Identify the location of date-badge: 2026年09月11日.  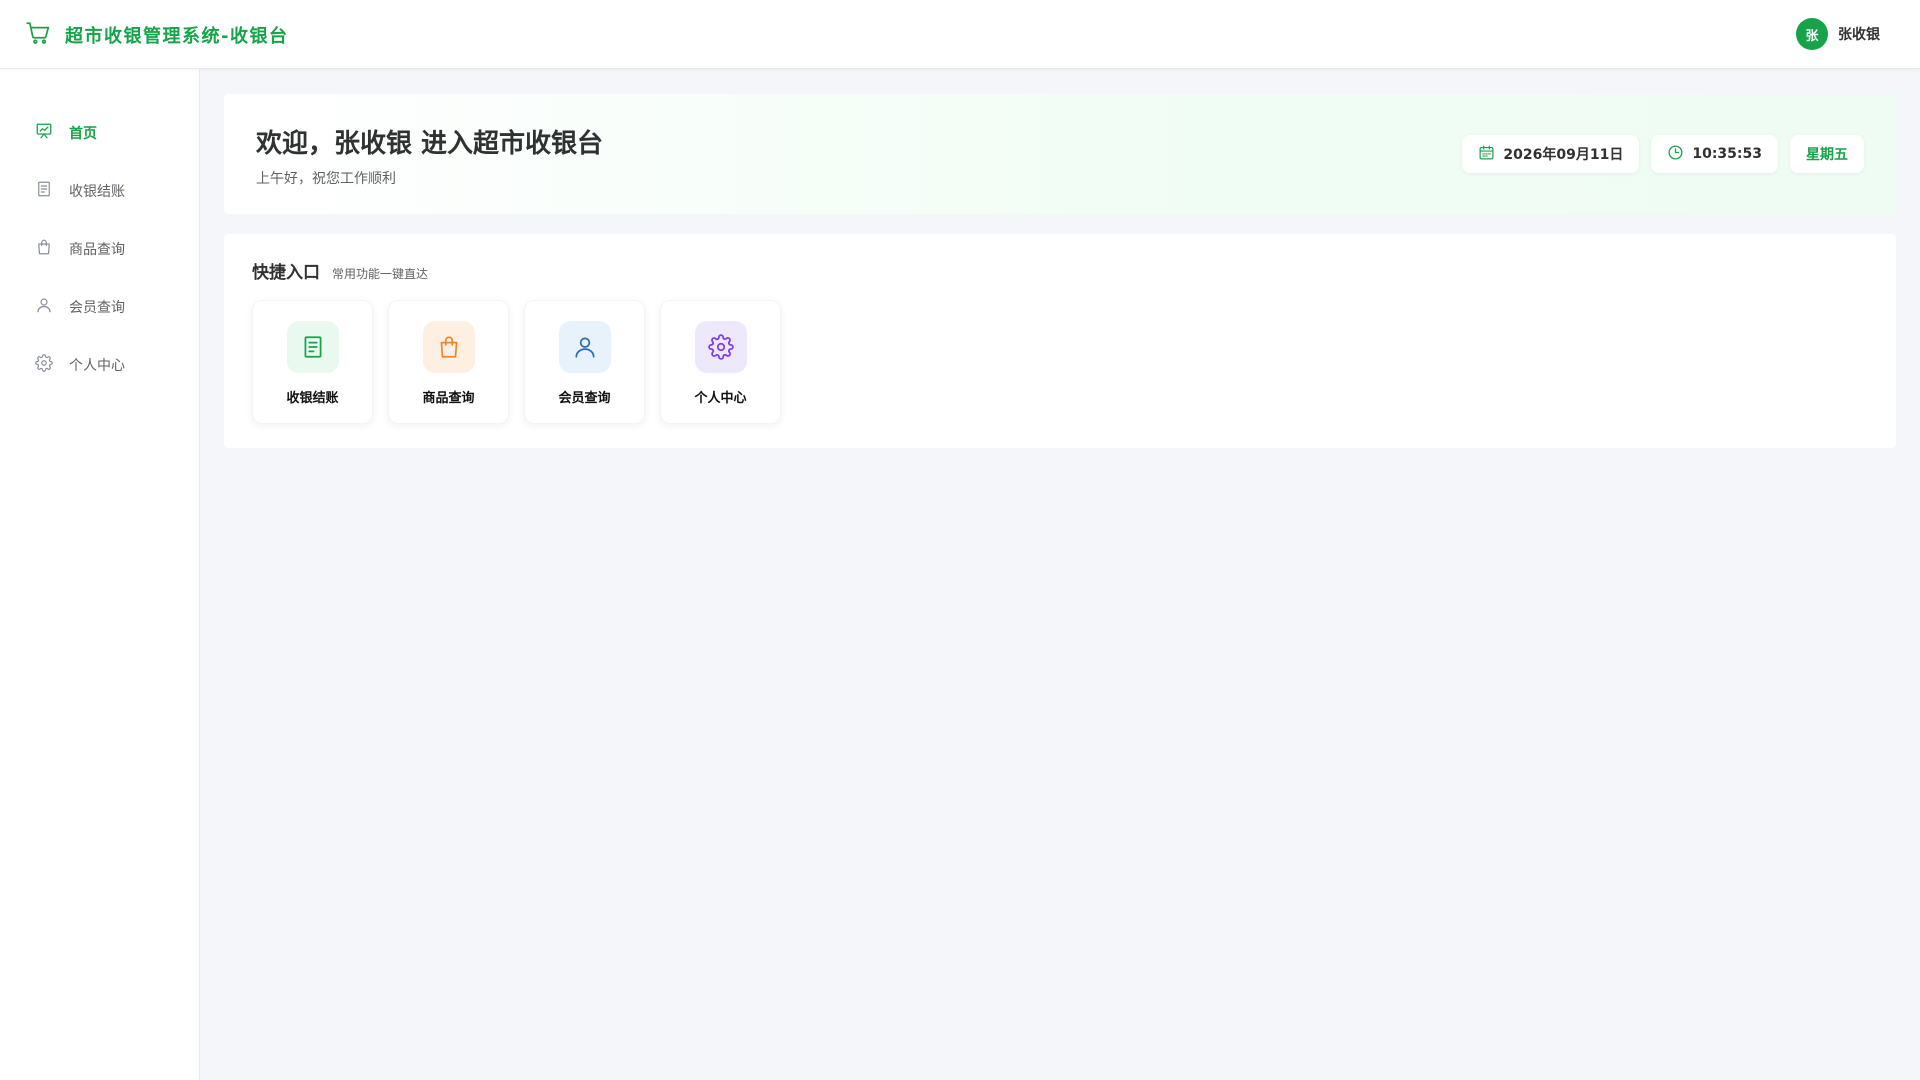
(1551, 154).